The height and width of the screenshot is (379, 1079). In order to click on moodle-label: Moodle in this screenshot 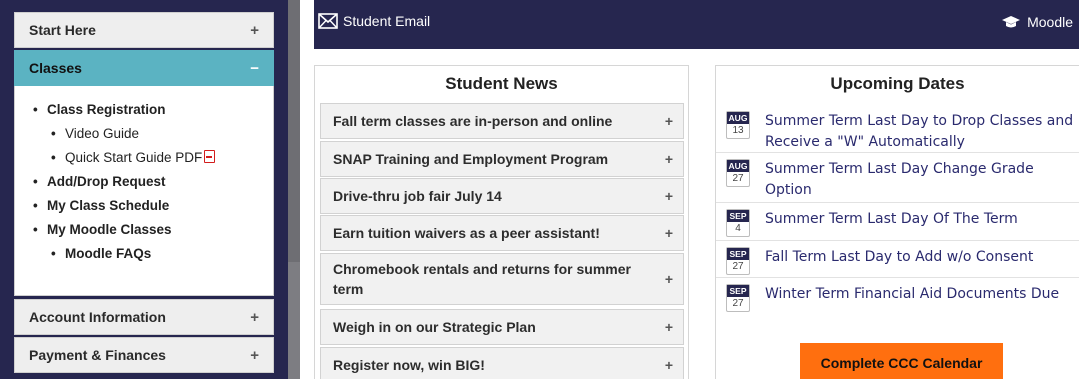, I will do `click(1050, 22)`.